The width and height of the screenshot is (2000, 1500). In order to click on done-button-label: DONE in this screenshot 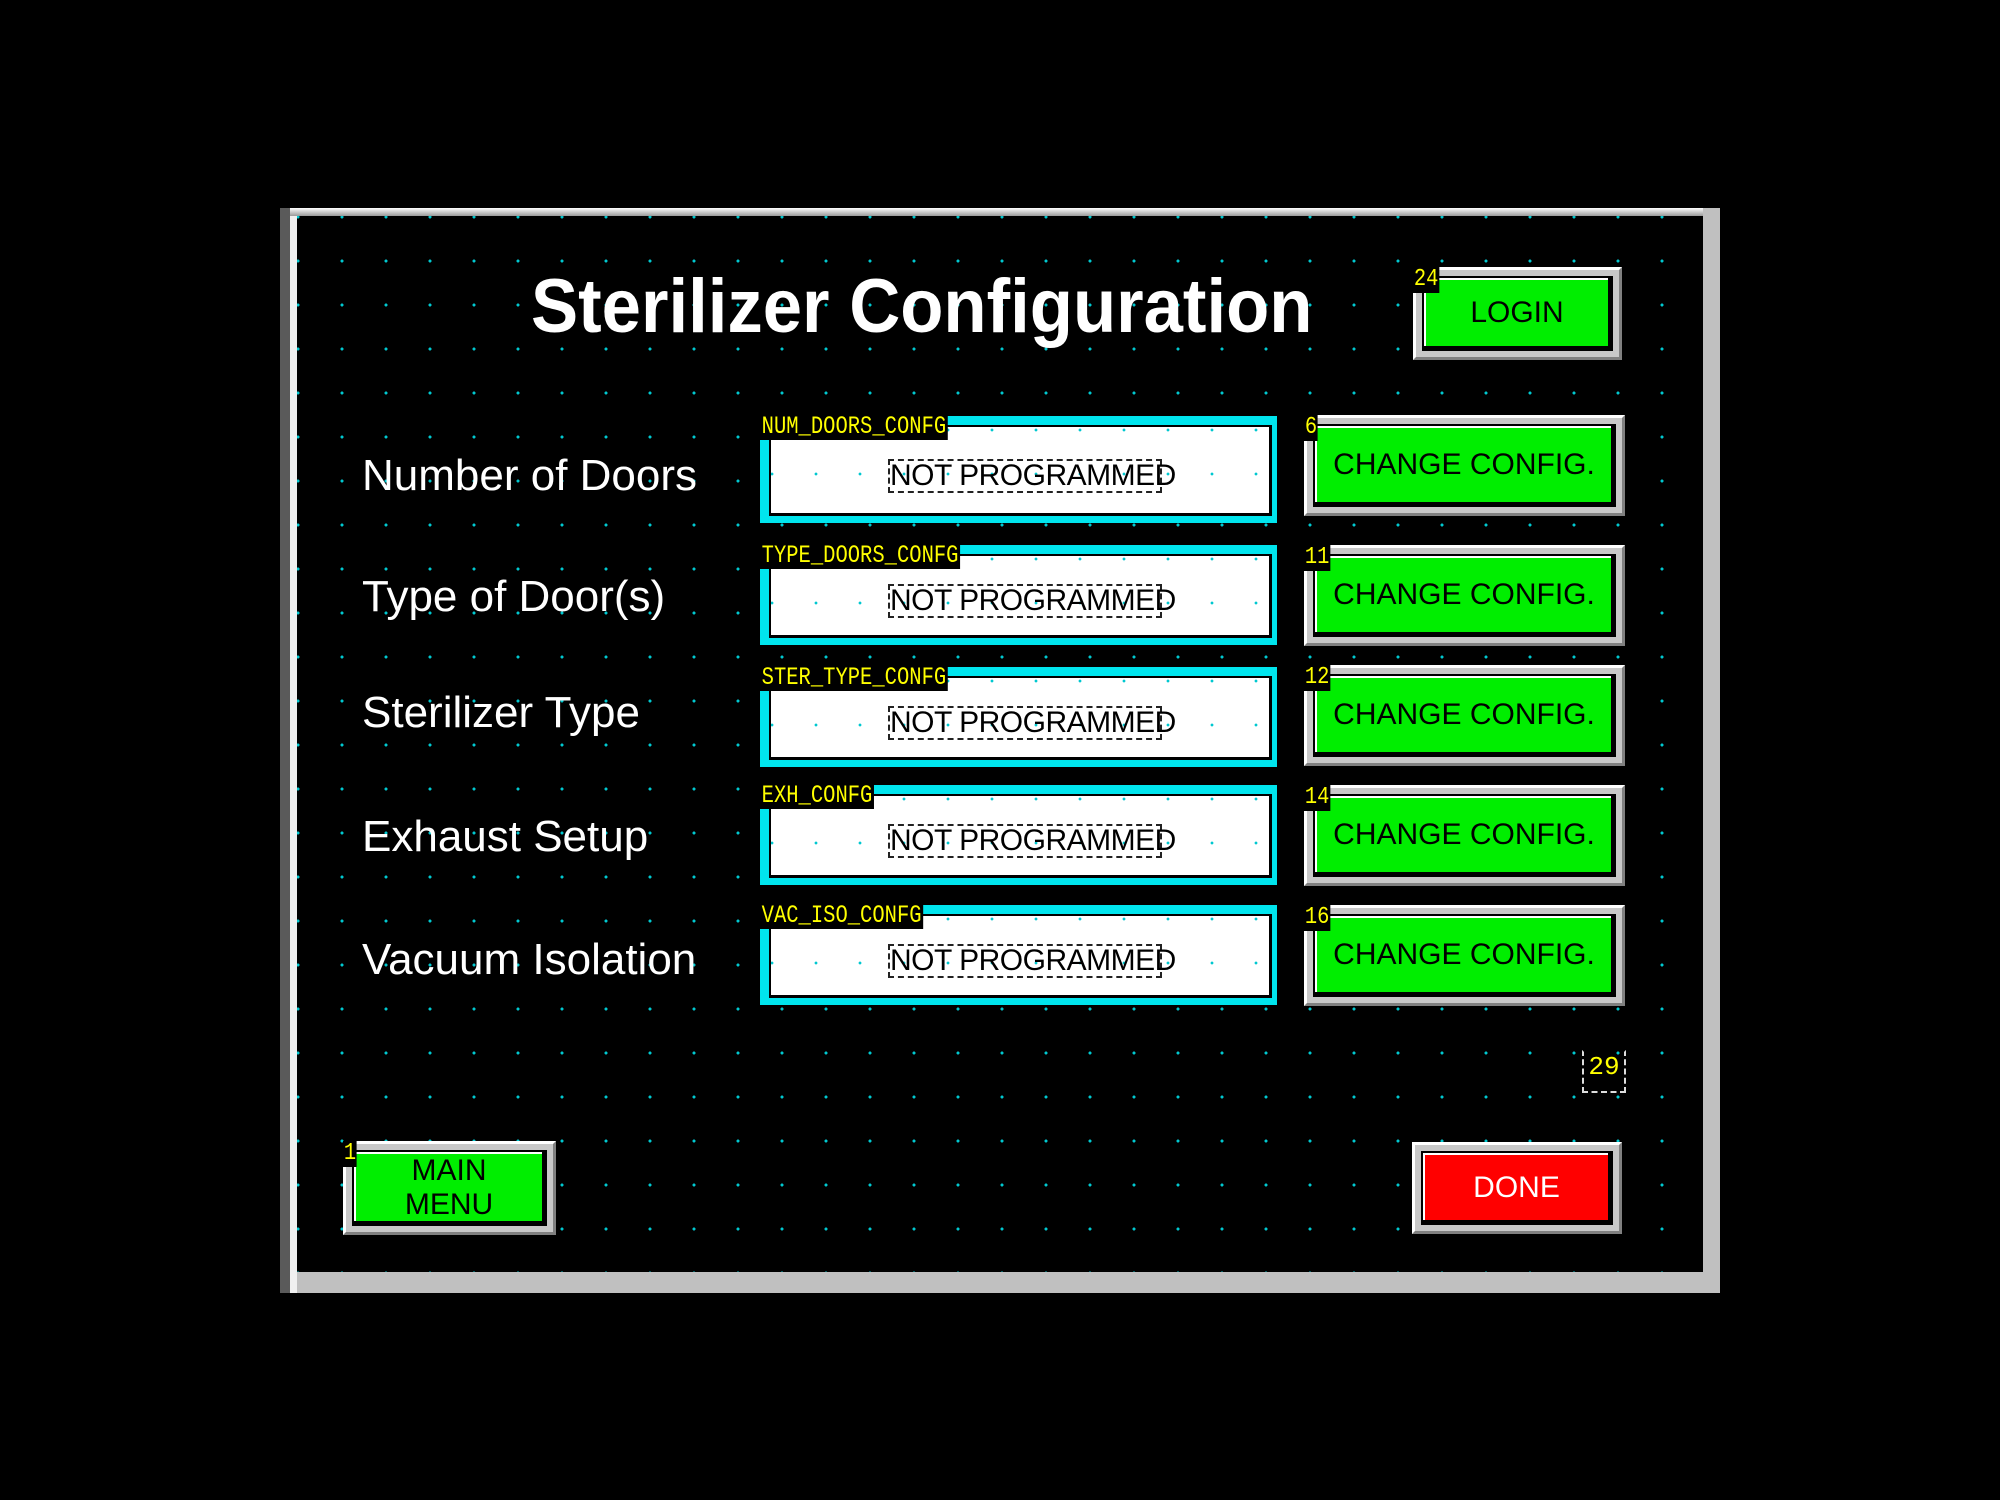, I will do `click(1516, 1187)`.